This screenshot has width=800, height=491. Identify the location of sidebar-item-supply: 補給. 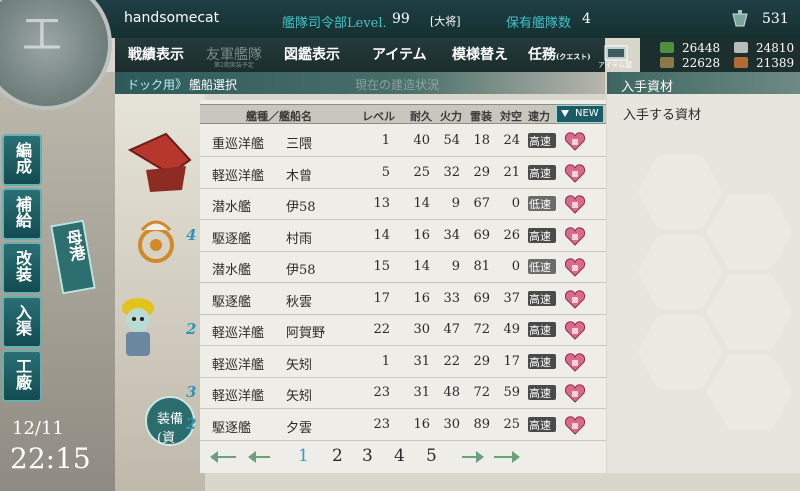
(22, 214).